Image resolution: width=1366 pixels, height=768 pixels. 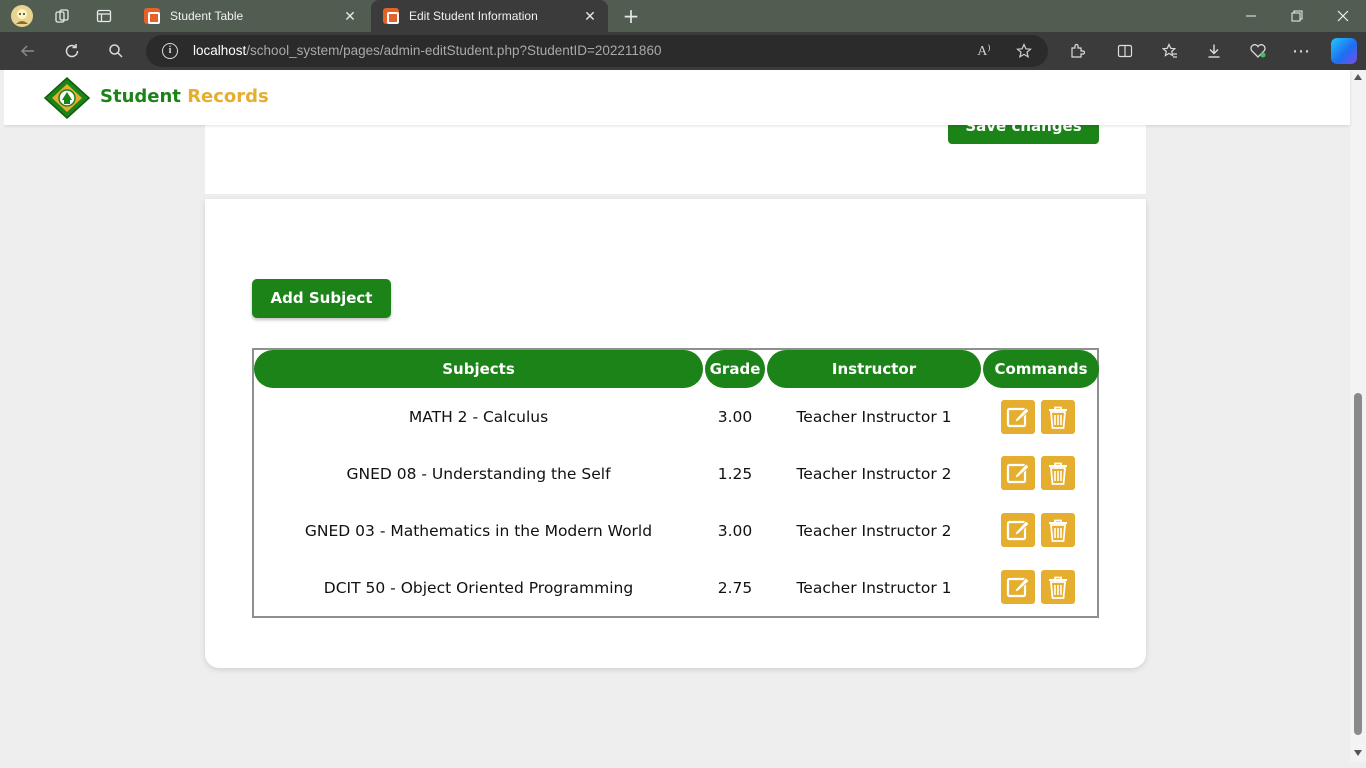 What do you see at coordinates (72, 51) in the screenshot?
I see `refresh-icon` at bounding box center [72, 51].